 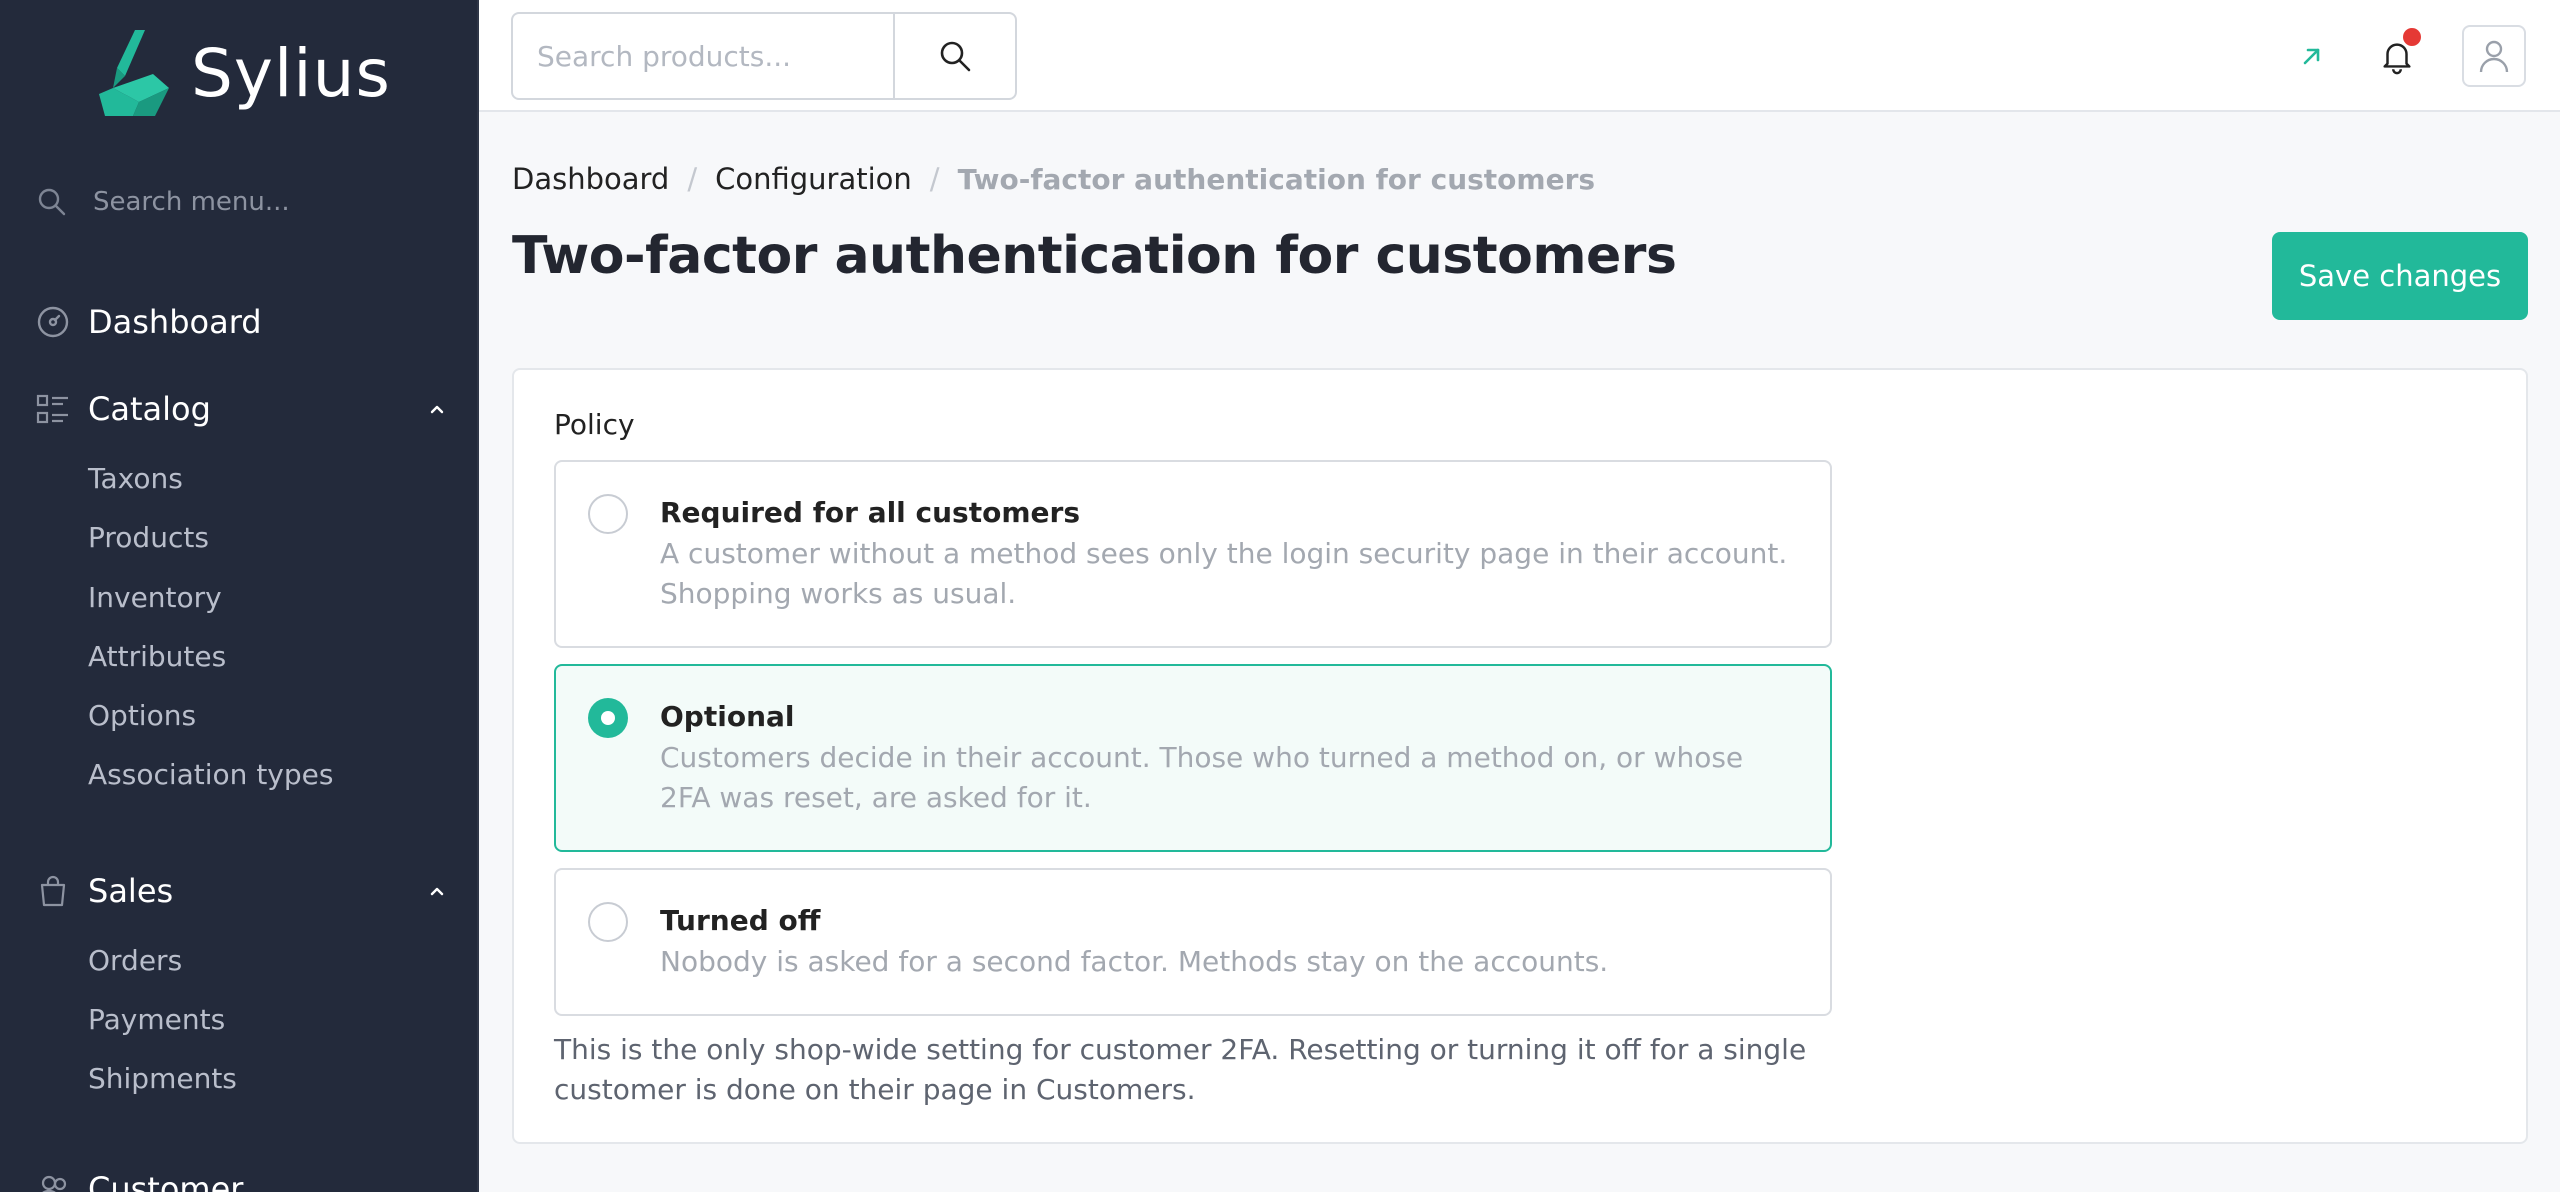 What do you see at coordinates (870, 512) in the screenshot?
I see `option-title: Required for all customers` at bounding box center [870, 512].